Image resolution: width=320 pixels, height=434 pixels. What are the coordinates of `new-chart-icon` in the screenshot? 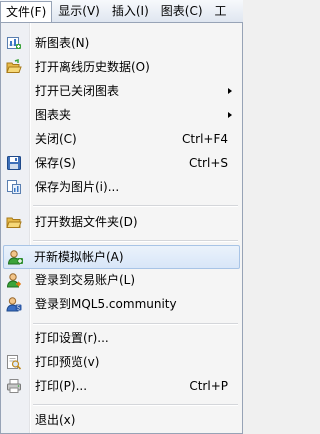 It's located at (14, 43).